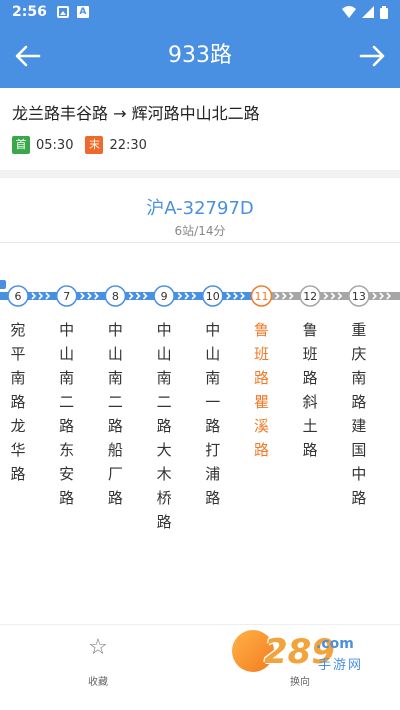  I want to click on stop-name: 鲁班路斜土路, so click(310, 390).